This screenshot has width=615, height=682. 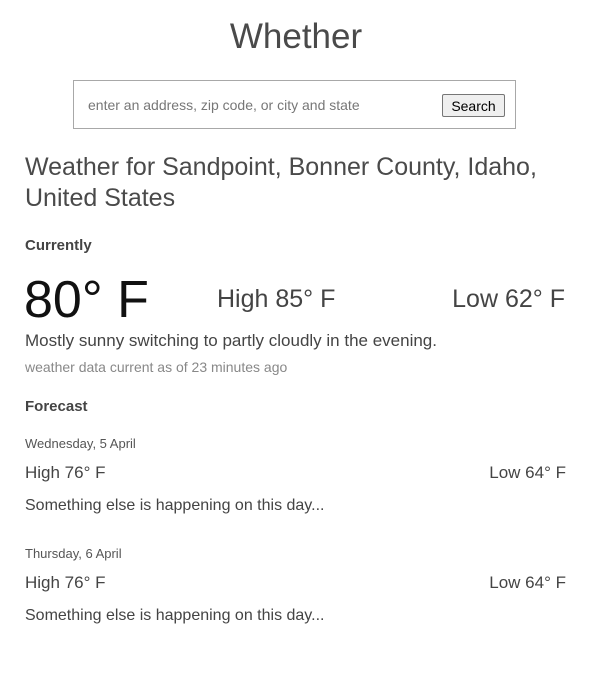 What do you see at coordinates (58, 245) in the screenshot?
I see `currently-label: Currently` at bounding box center [58, 245].